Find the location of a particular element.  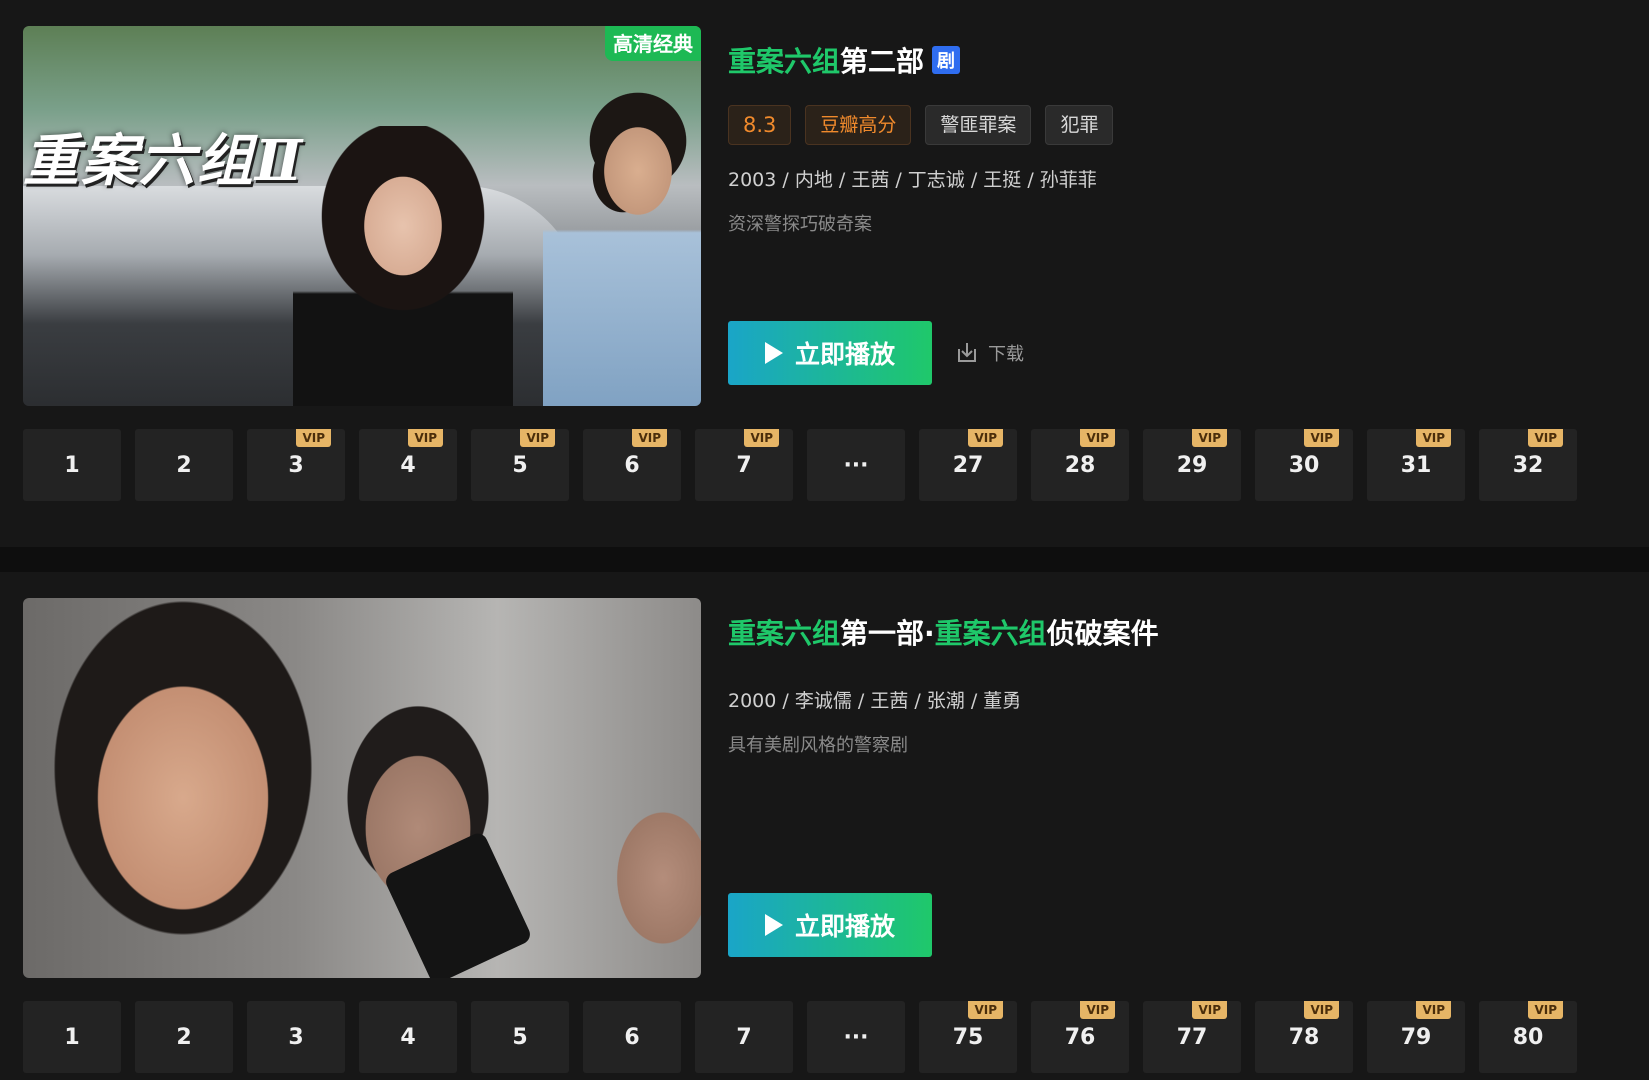

episode-button: 79 VIP is located at coordinates (1416, 1037).